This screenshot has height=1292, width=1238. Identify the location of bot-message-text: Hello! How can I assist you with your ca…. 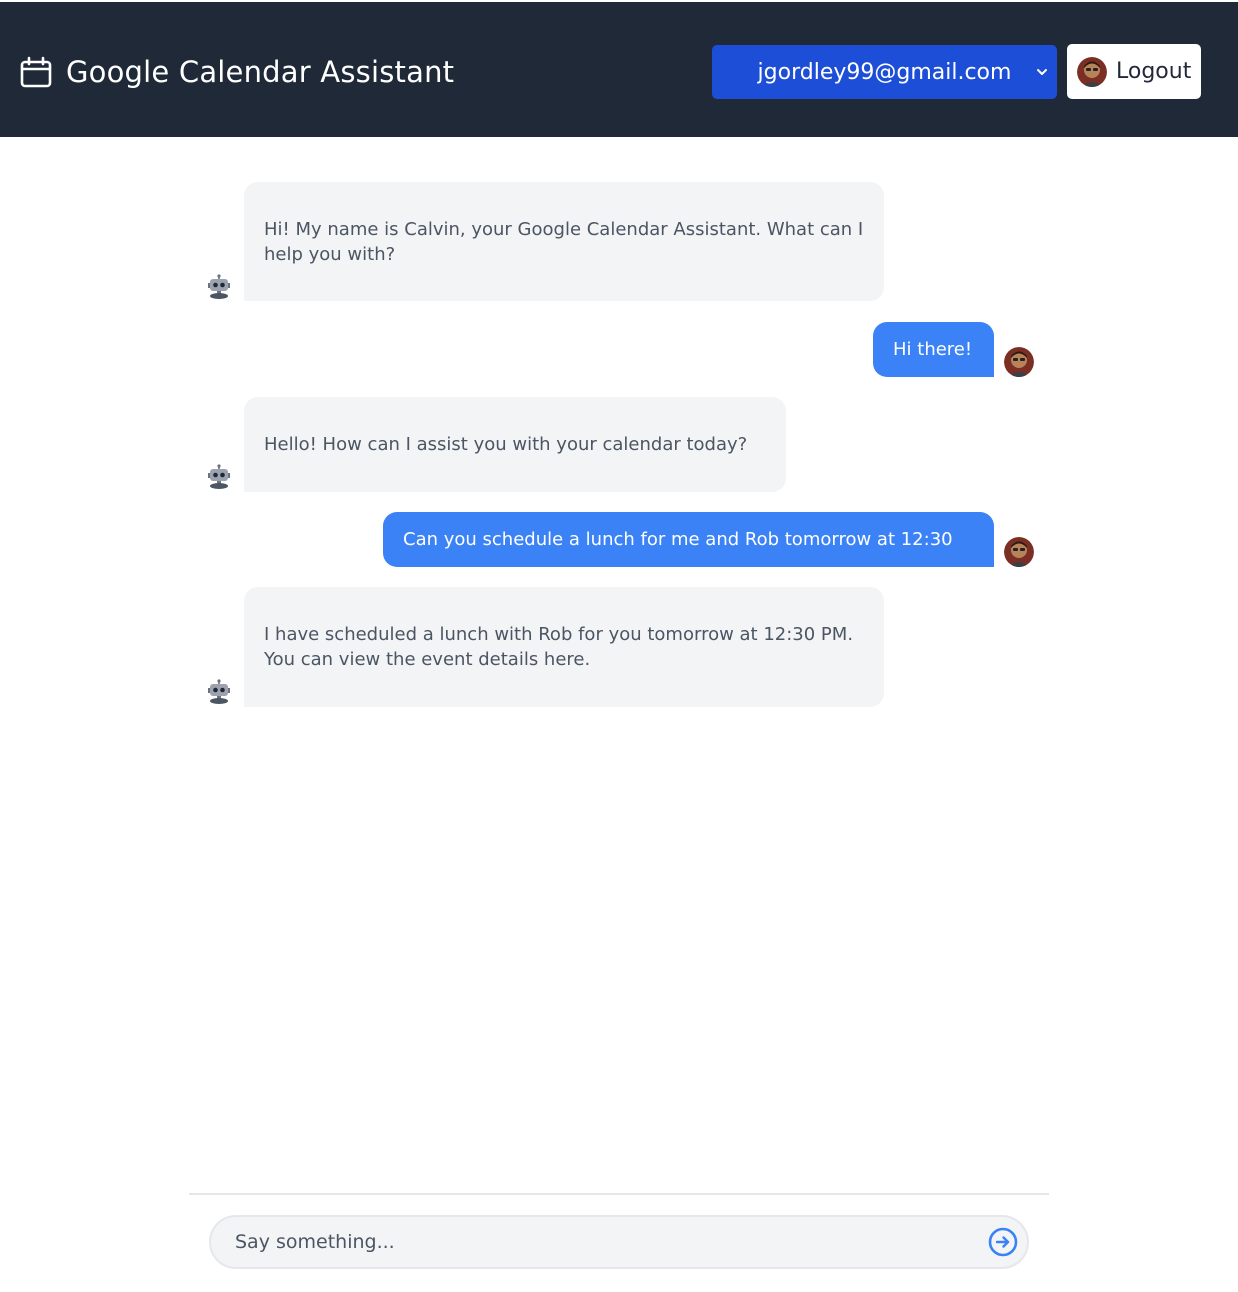
(506, 444).